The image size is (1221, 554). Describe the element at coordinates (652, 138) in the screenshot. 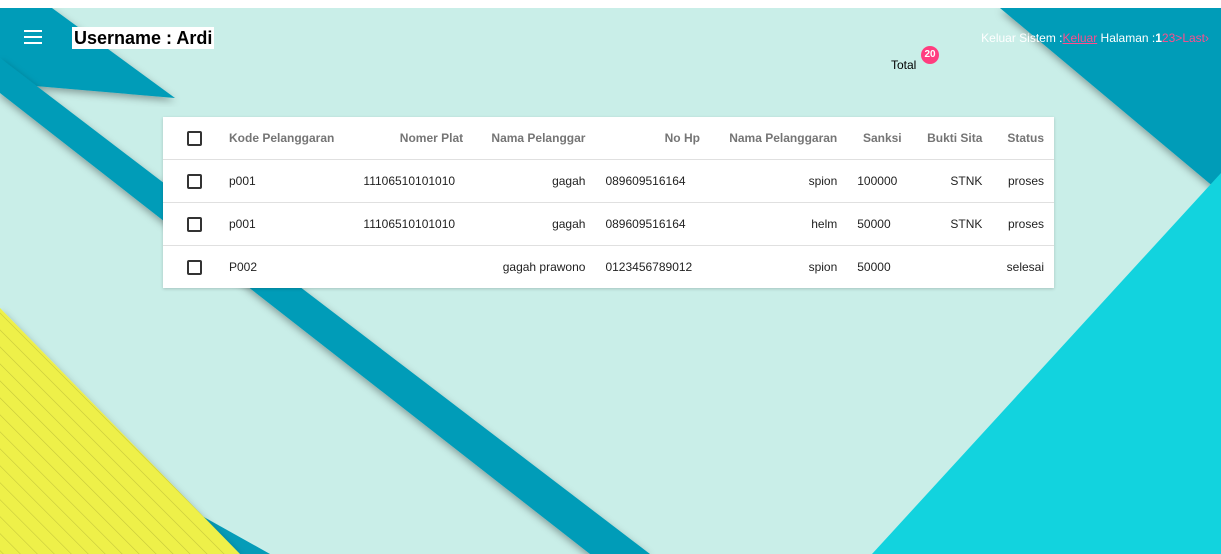

I see `col-no-hp: No Hp` at that location.